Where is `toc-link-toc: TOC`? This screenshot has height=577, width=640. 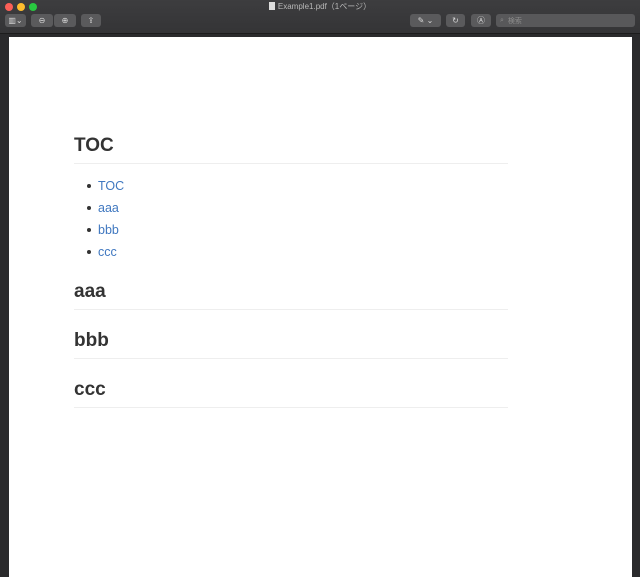
toc-link-toc: TOC is located at coordinates (111, 186).